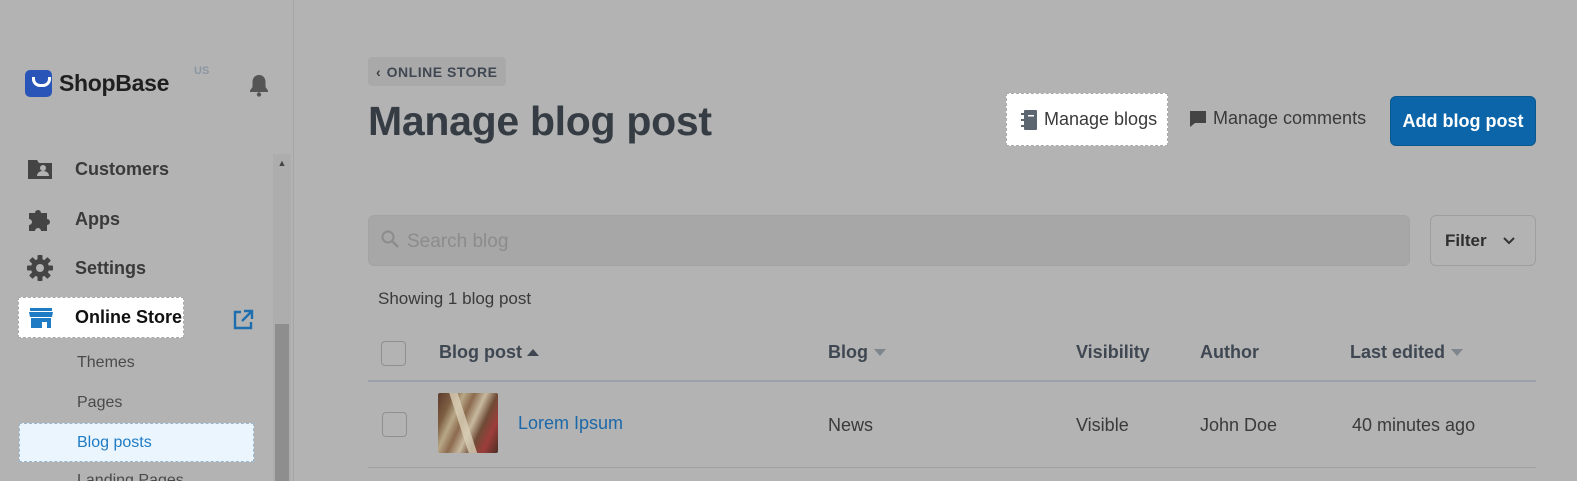  What do you see at coordinates (540, 121) in the screenshot?
I see `page-title: Manage blog post` at bounding box center [540, 121].